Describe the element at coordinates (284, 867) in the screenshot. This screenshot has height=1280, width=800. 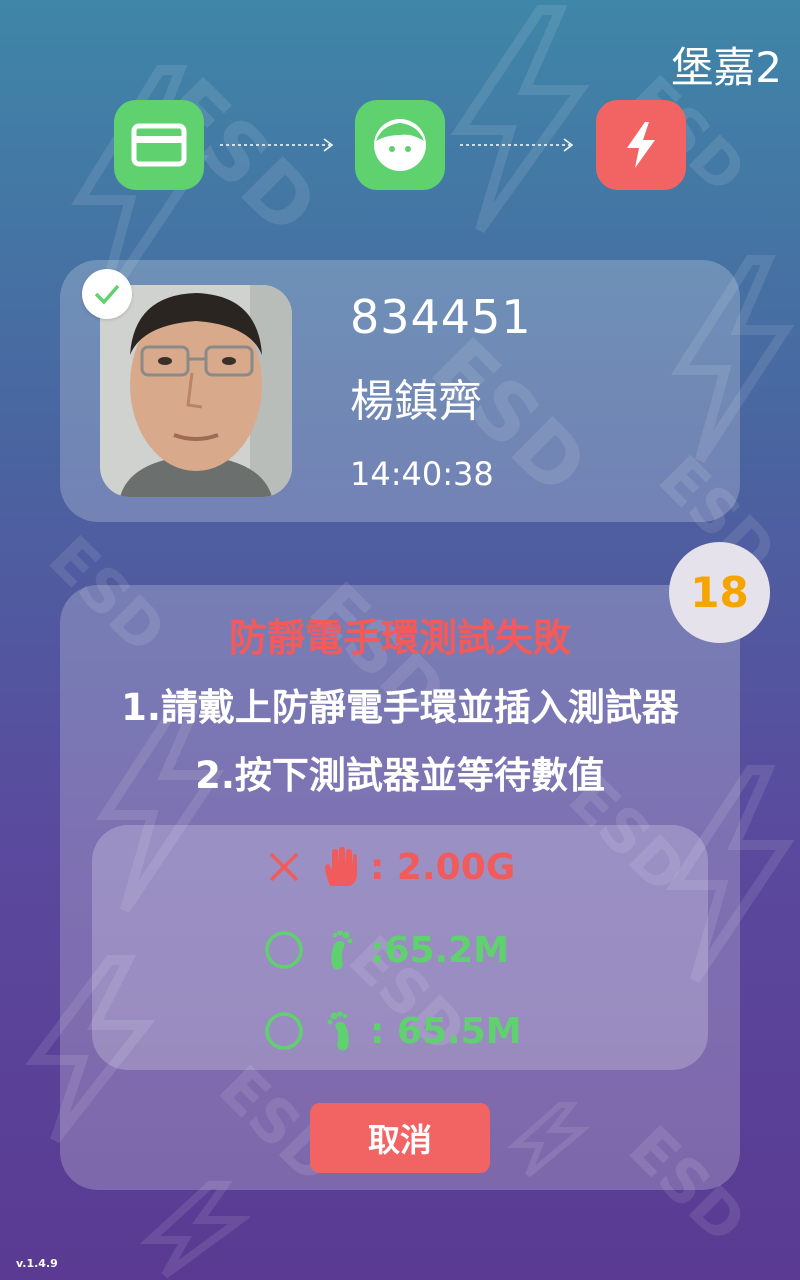
I see `cross-icon` at that location.